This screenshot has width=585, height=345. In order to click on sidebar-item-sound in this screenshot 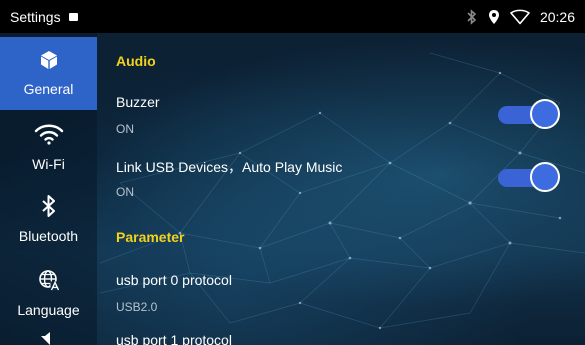, I will do `click(48, 338)`.